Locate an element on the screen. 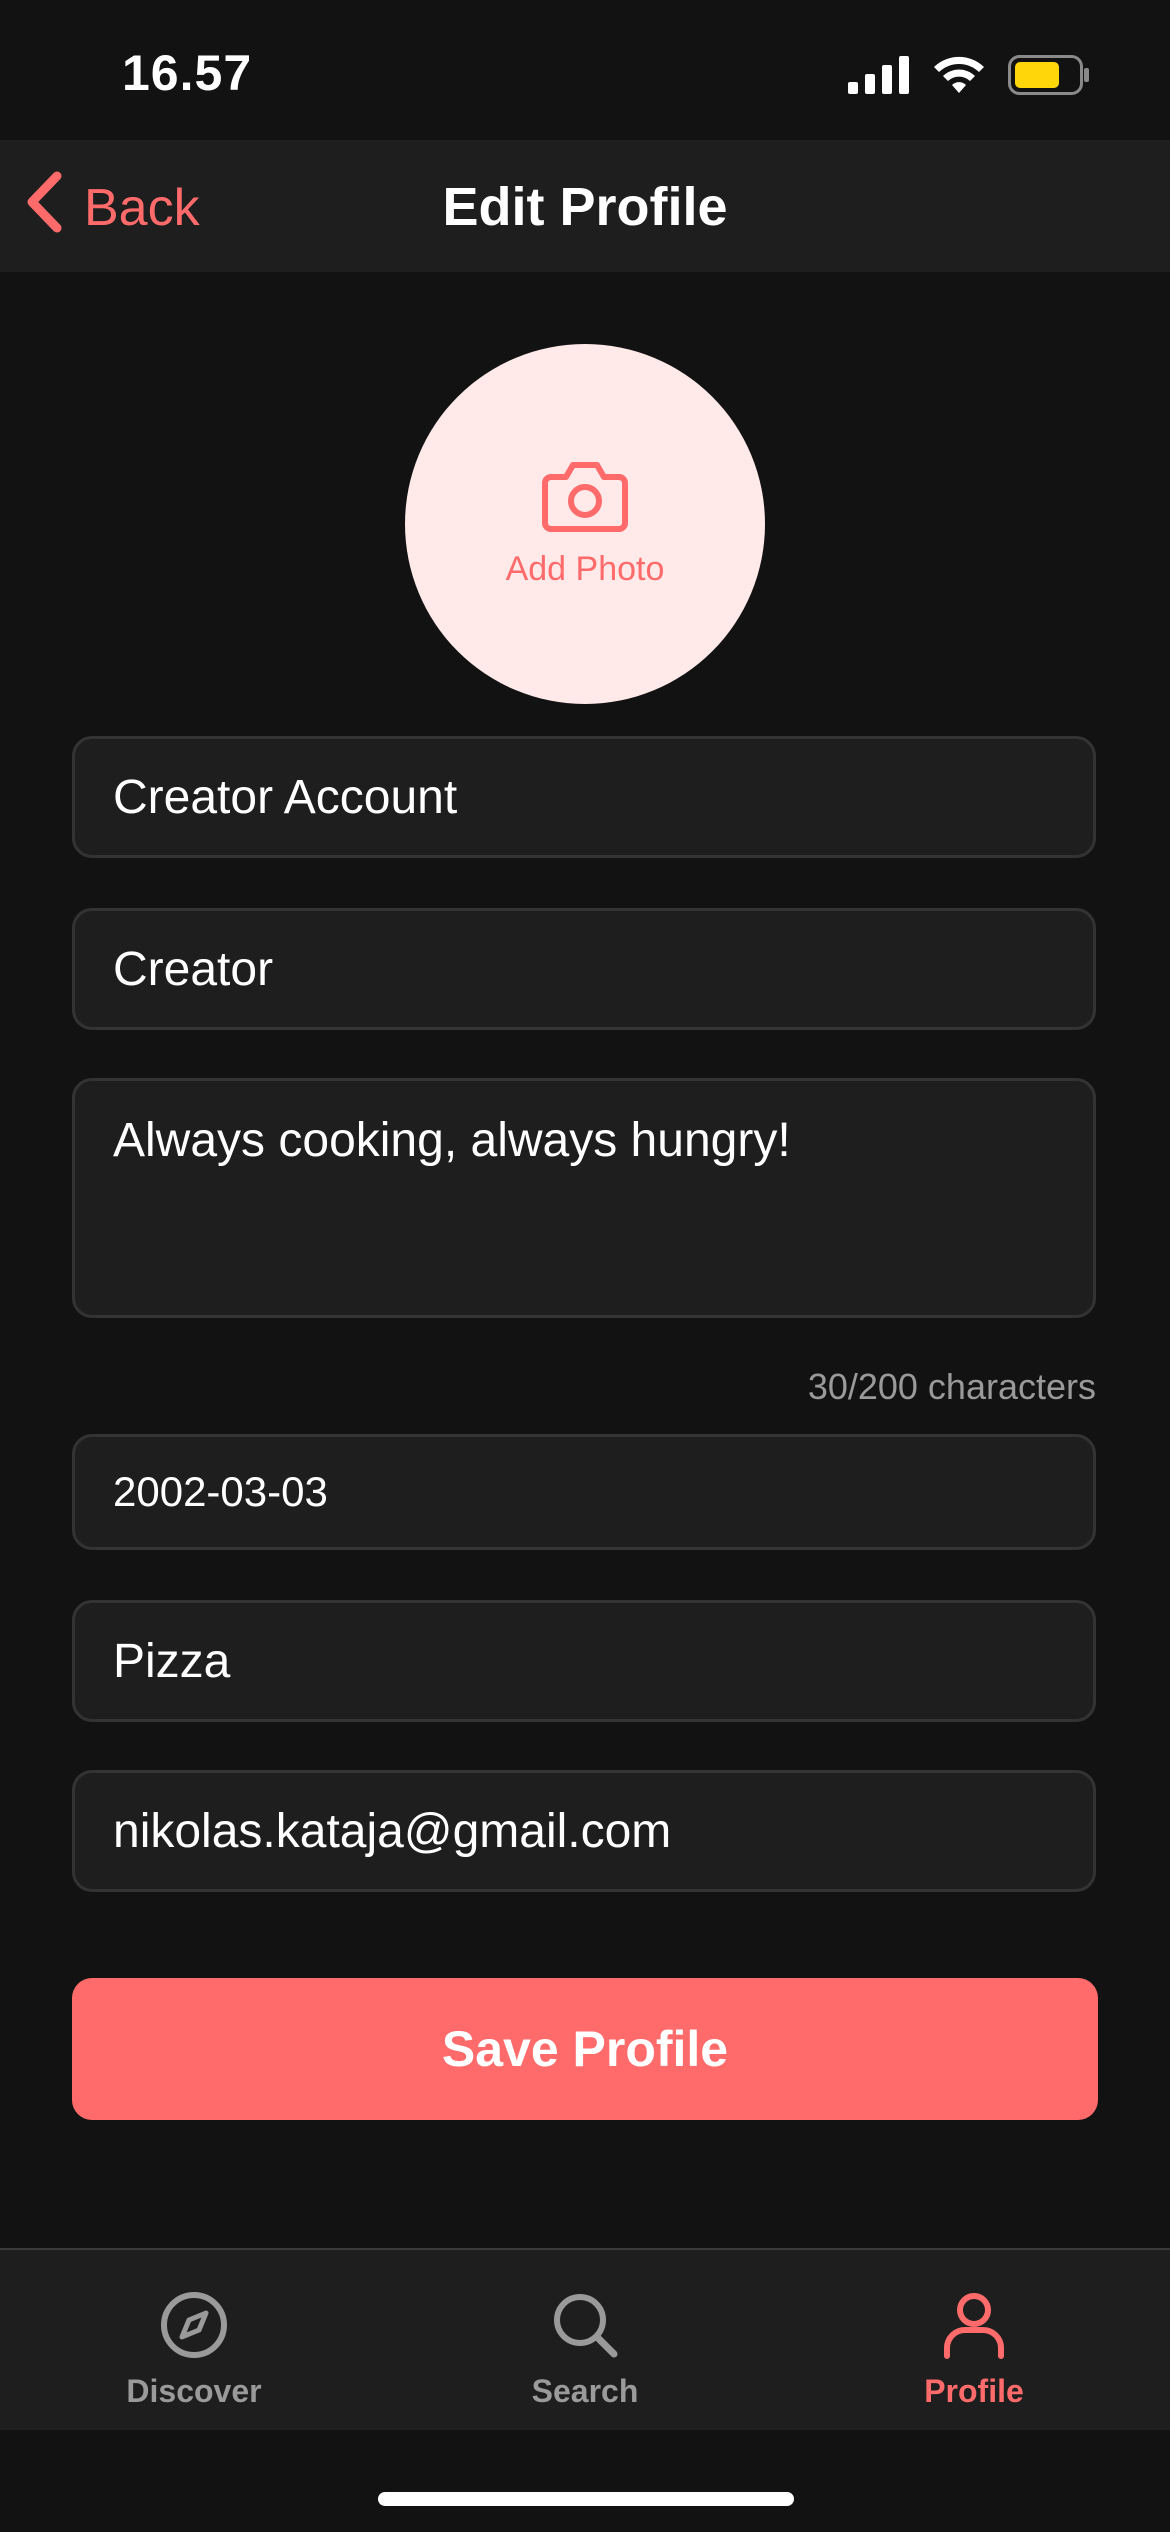  bio-field: Always cooking, always hungry! is located at coordinates (584, 1198).